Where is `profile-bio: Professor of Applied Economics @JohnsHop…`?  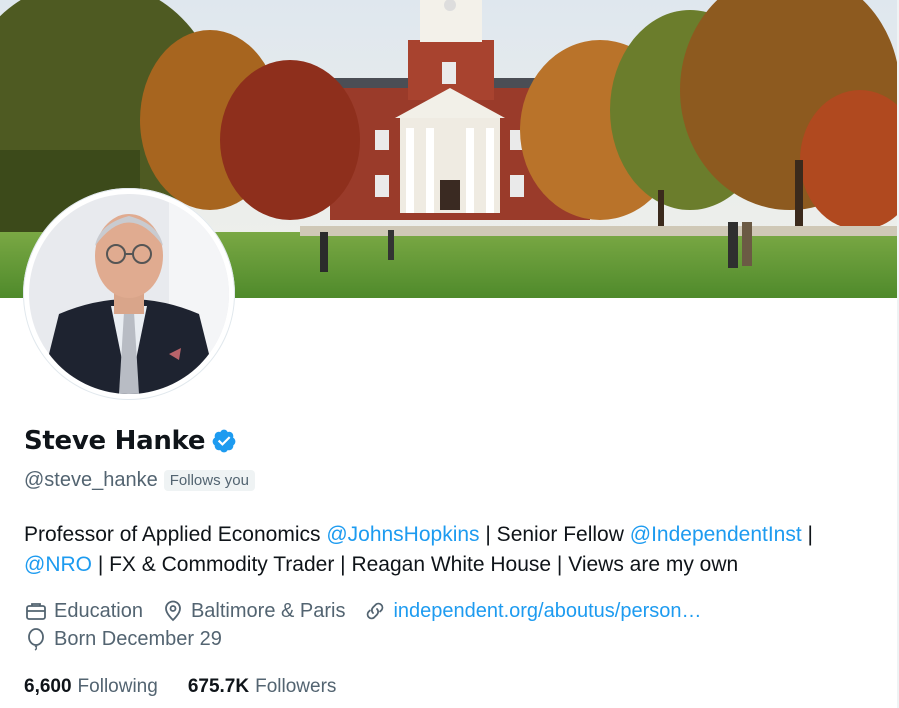
profile-bio: Professor of Applied Economics @JohnsHop… is located at coordinates (454, 550).